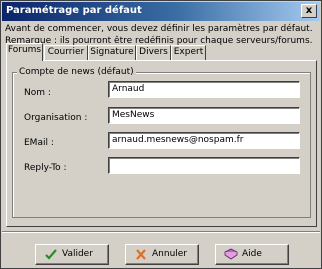  What do you see at coordinates (56, 118) in the screenshot?
I see `organisation-label: Organisation :` at bounding box center [56, 118].